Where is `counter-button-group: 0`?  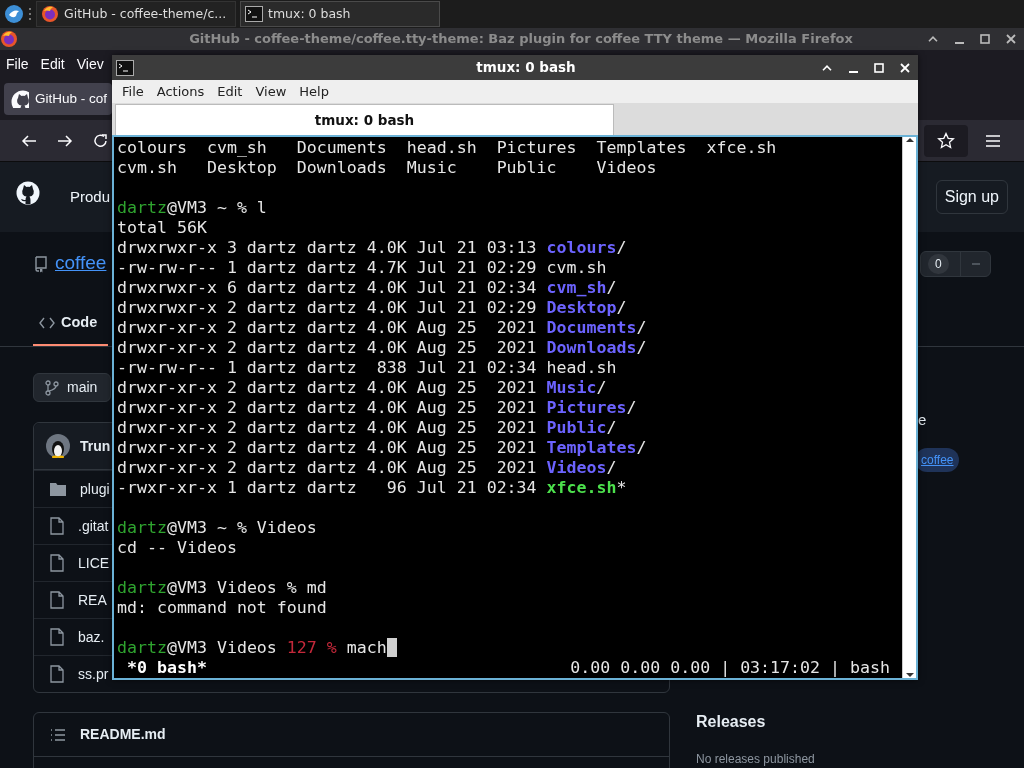 counter-button-group: 0 is located at coordinates (955, 263).